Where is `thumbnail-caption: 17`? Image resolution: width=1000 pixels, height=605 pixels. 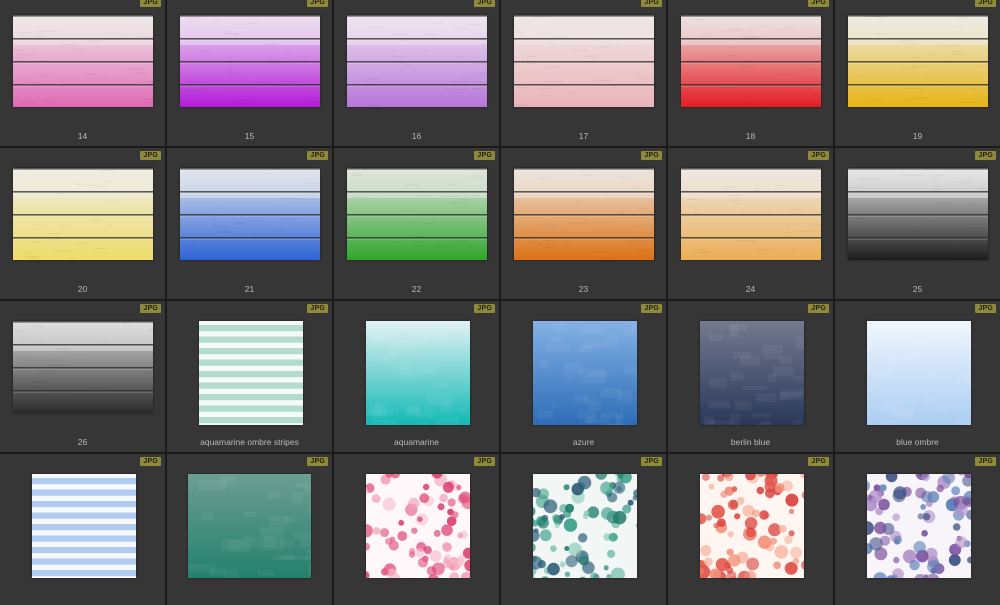 thumbnail-caption: 17 is located at coordinates (583, 136).